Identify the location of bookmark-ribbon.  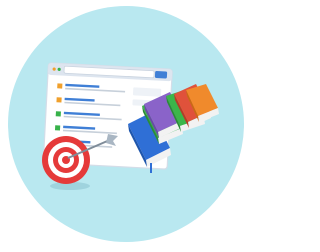
(151, 168).